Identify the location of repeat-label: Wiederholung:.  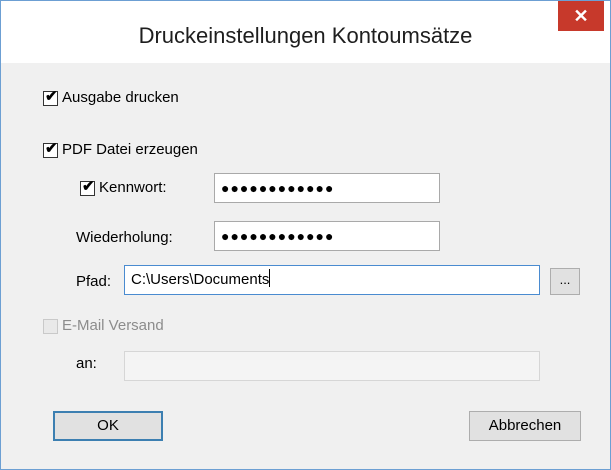
(124, 237).